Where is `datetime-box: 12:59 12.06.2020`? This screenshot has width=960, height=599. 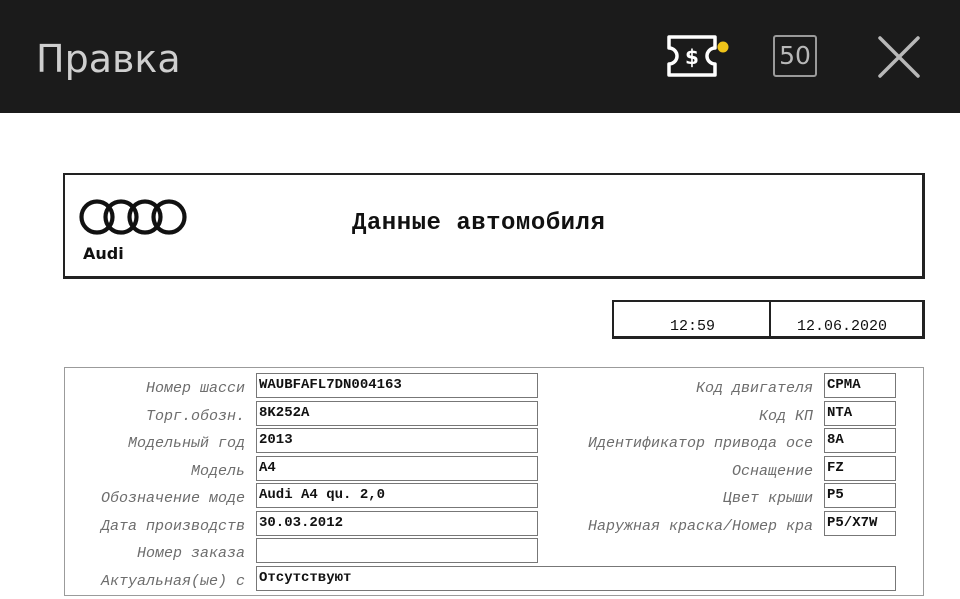 datetime-box: 12:59 12.06.2020 is located at coordinates (768, 319).